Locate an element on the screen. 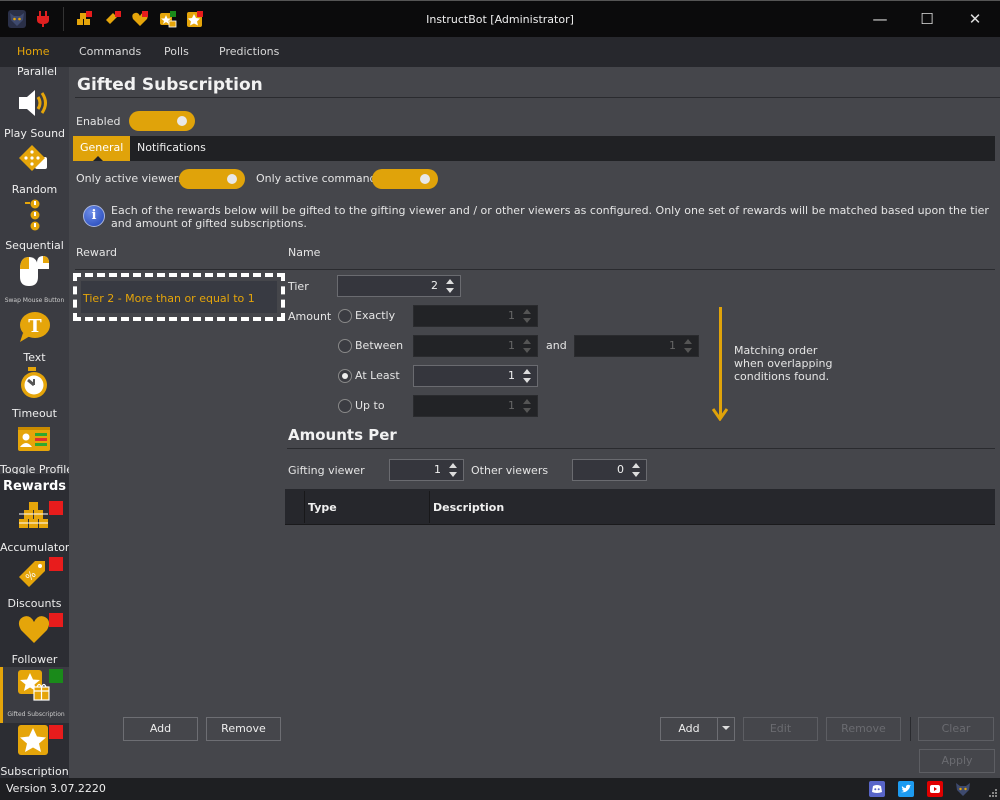  sidebar-item-gifted-subscription: Gifted Subscription is located at coordinates (34, 695).